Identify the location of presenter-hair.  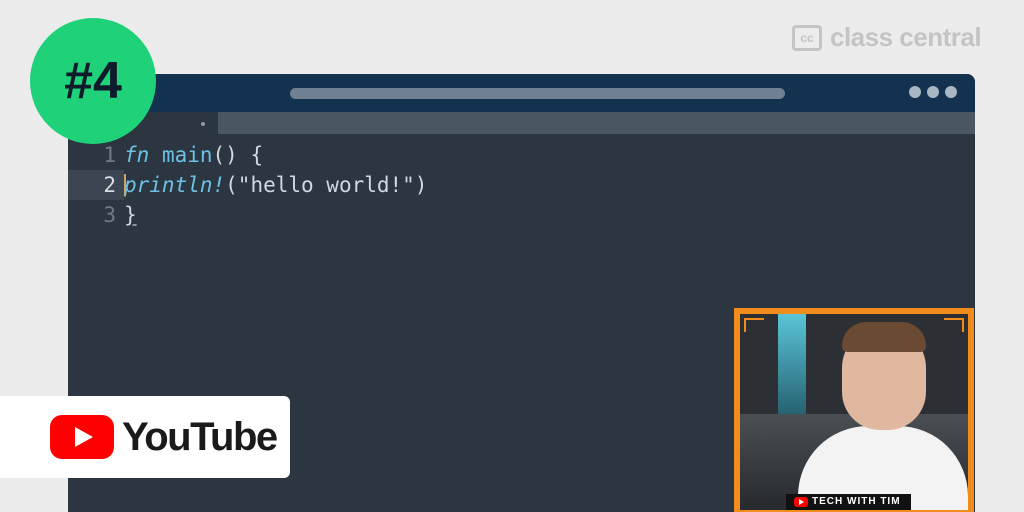
(884, 337).